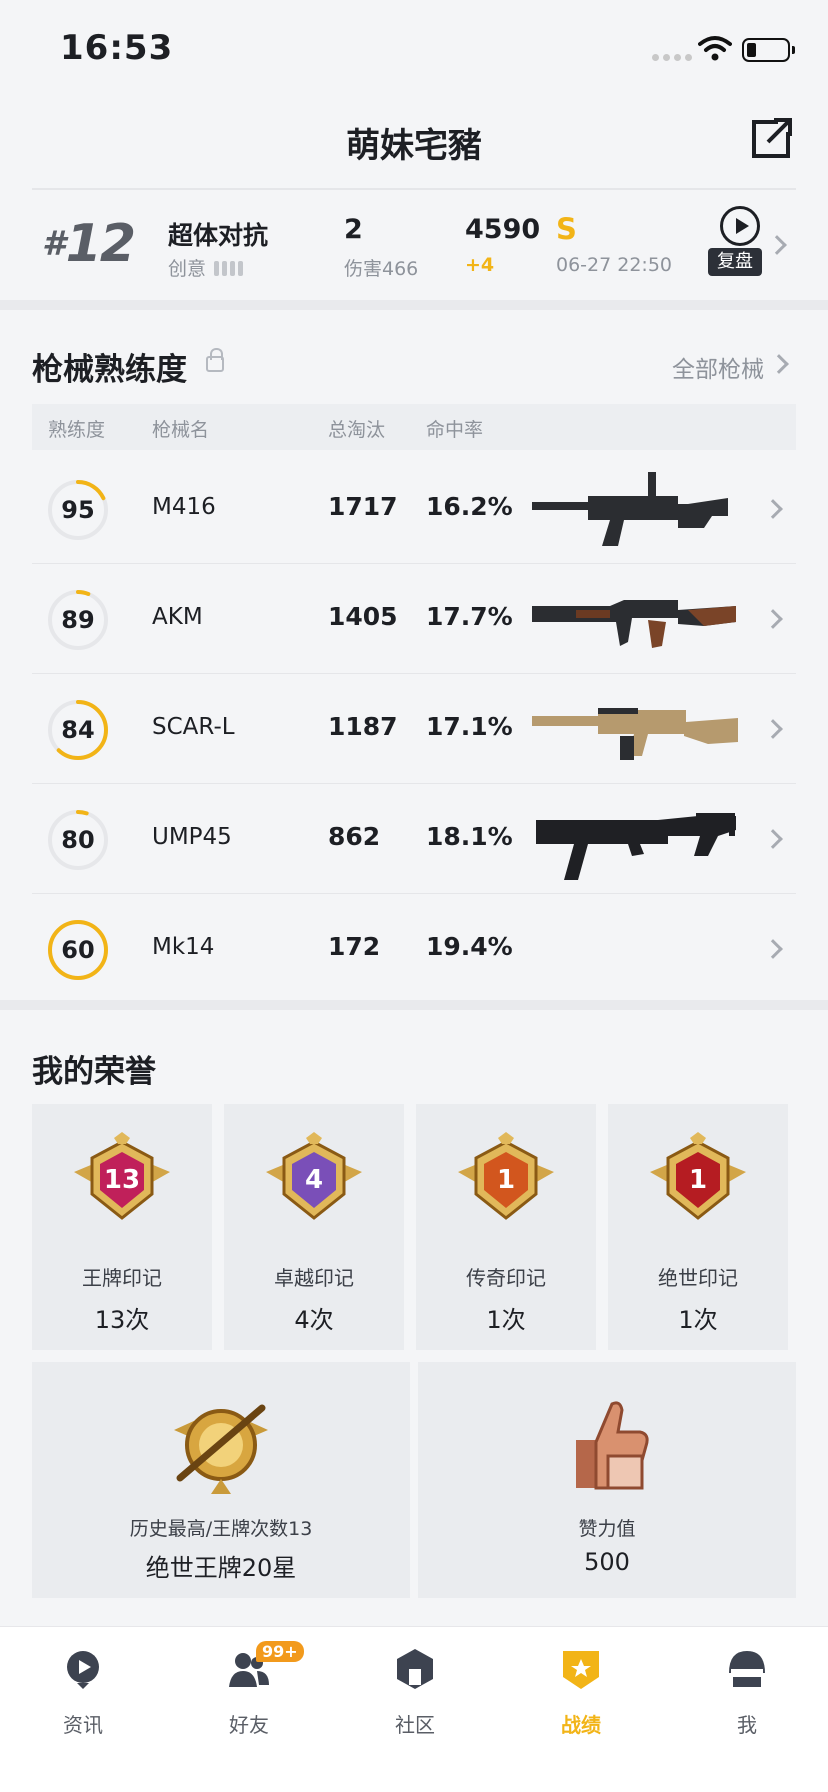 This screenshot has height=1792, width=828. Describe the element at coordinates (363, 506) in the screenshot. I see `weapon-eliminations: 1717` at that location.